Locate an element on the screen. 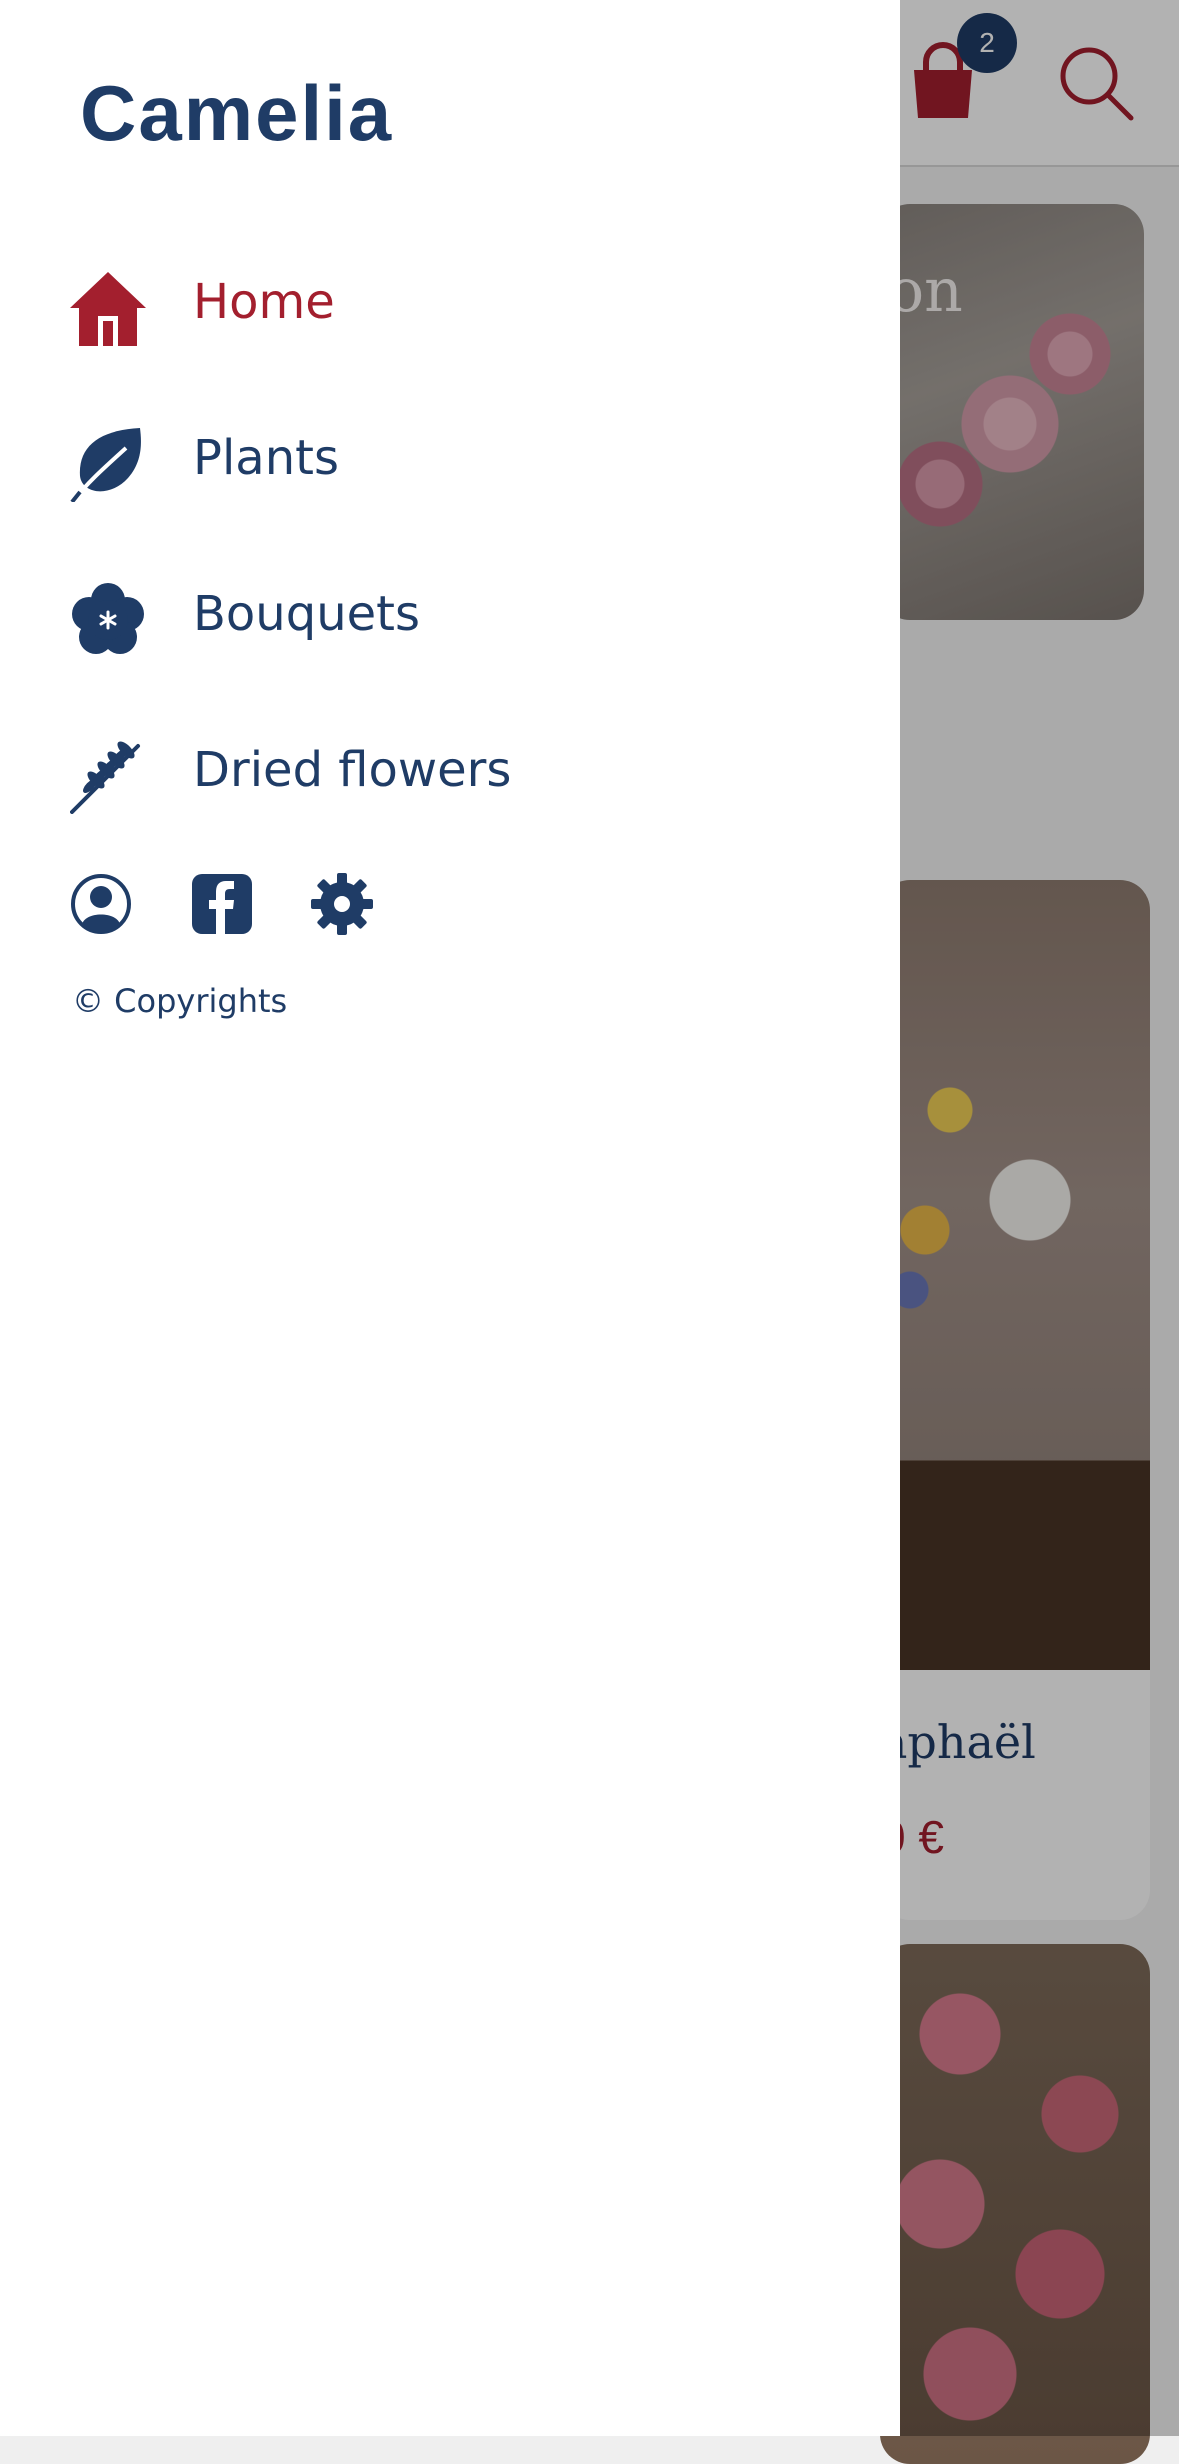 The width and height of the screenshot is (1179, 2464). settings-button is located at coordinates (342, 905).